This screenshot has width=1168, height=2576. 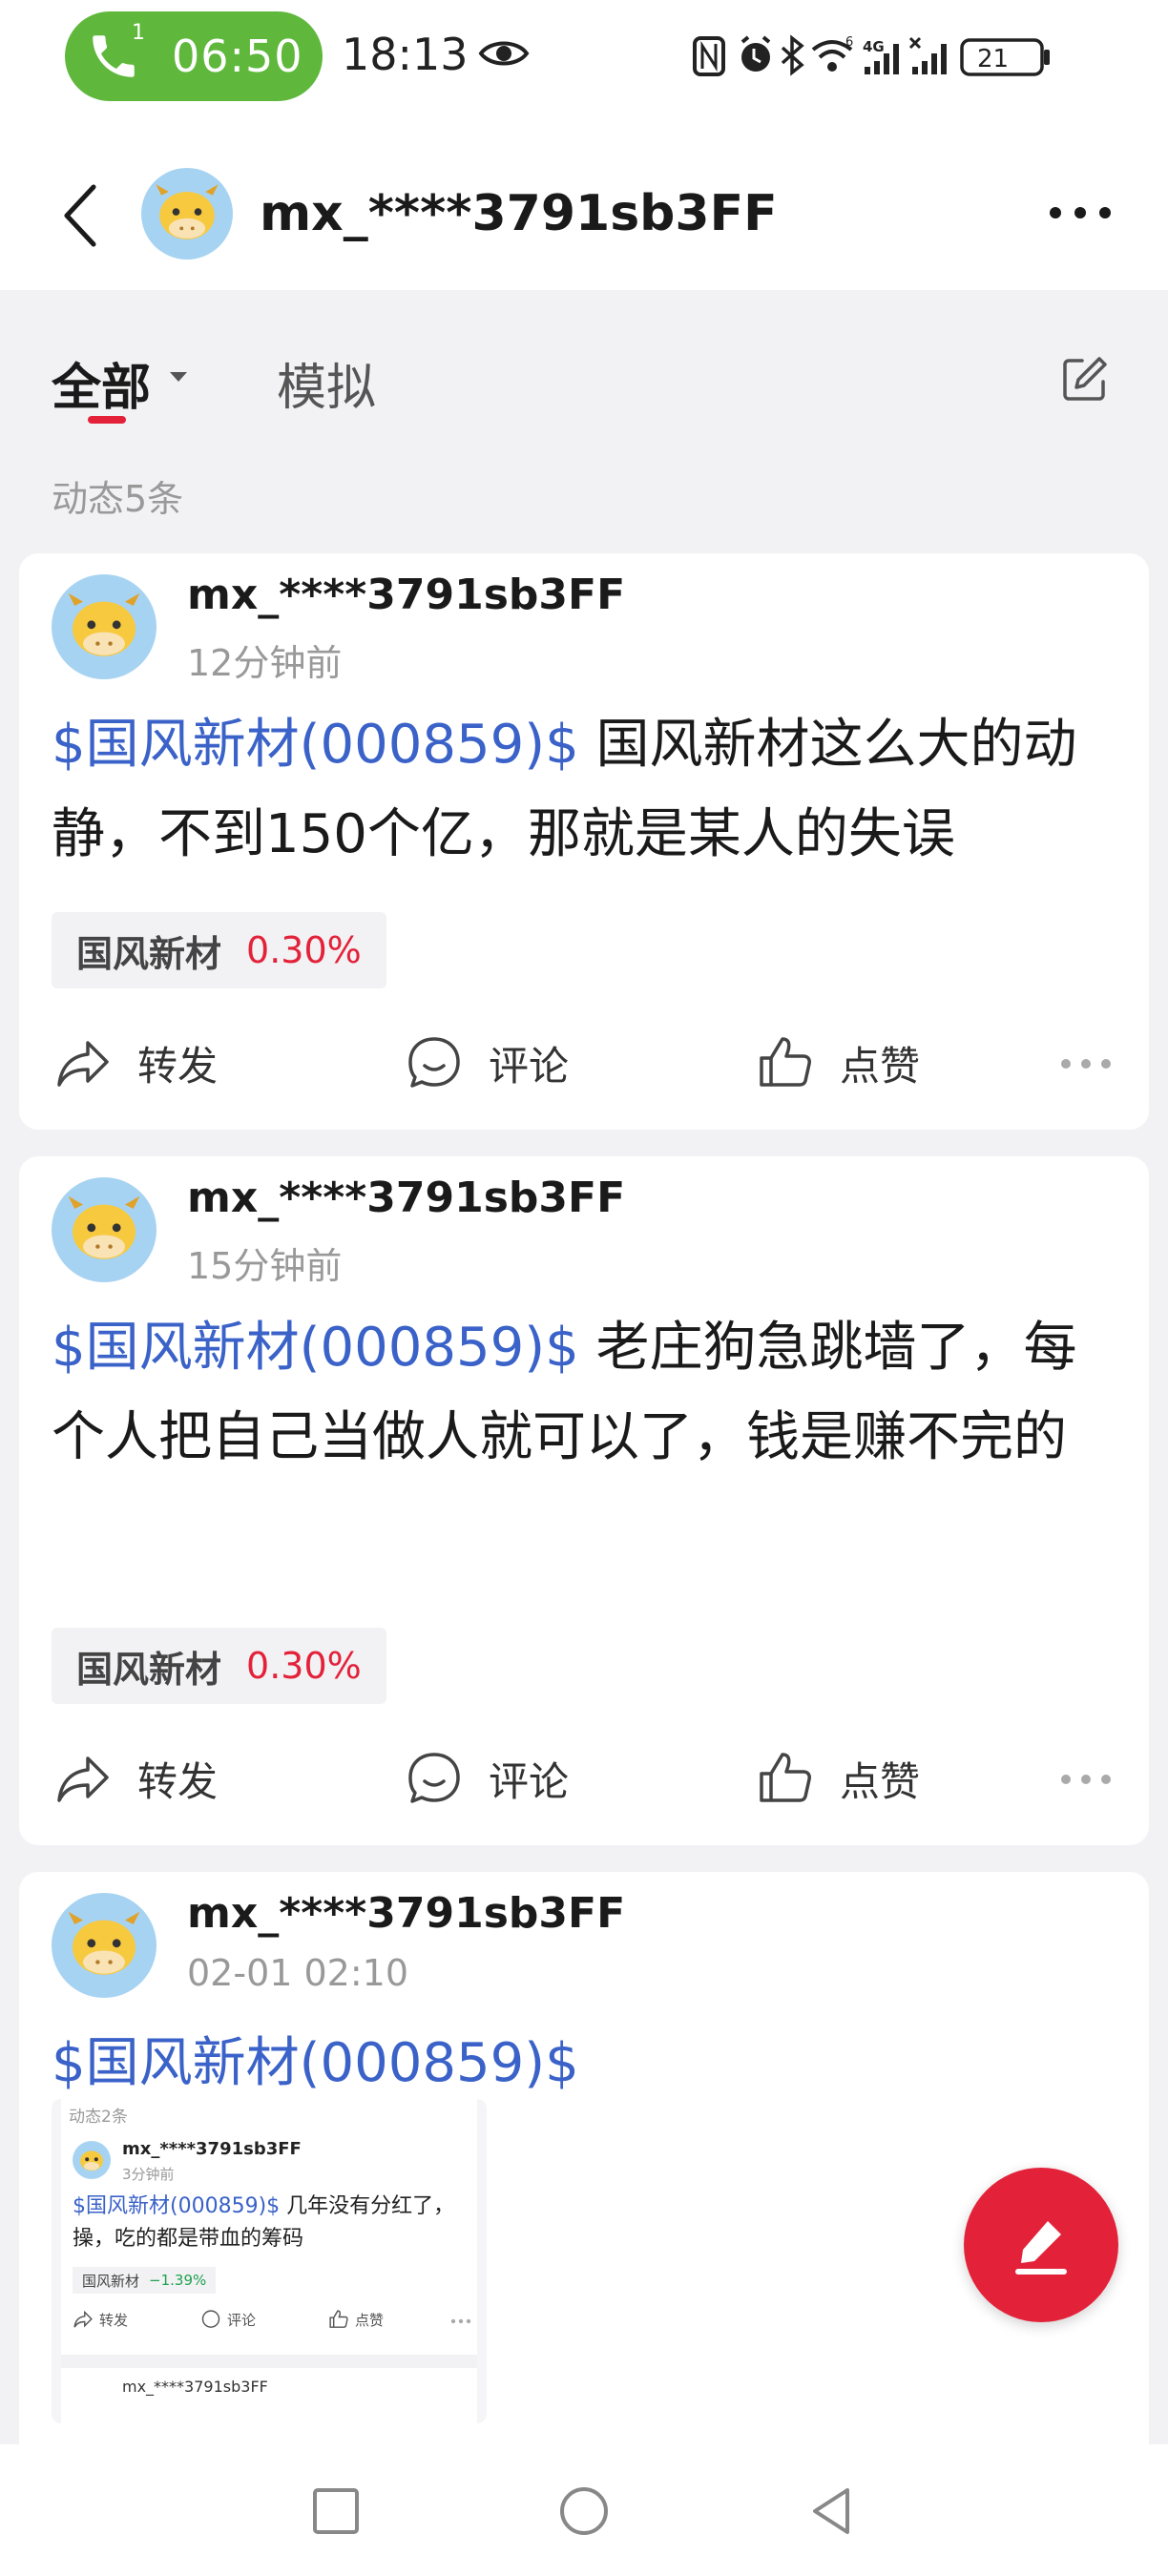 What do you see at coordinates (584, 430) in the screenshot?
I see `filter-bar: 全部 模拟 动态5条` at bounding box center [584, 430].